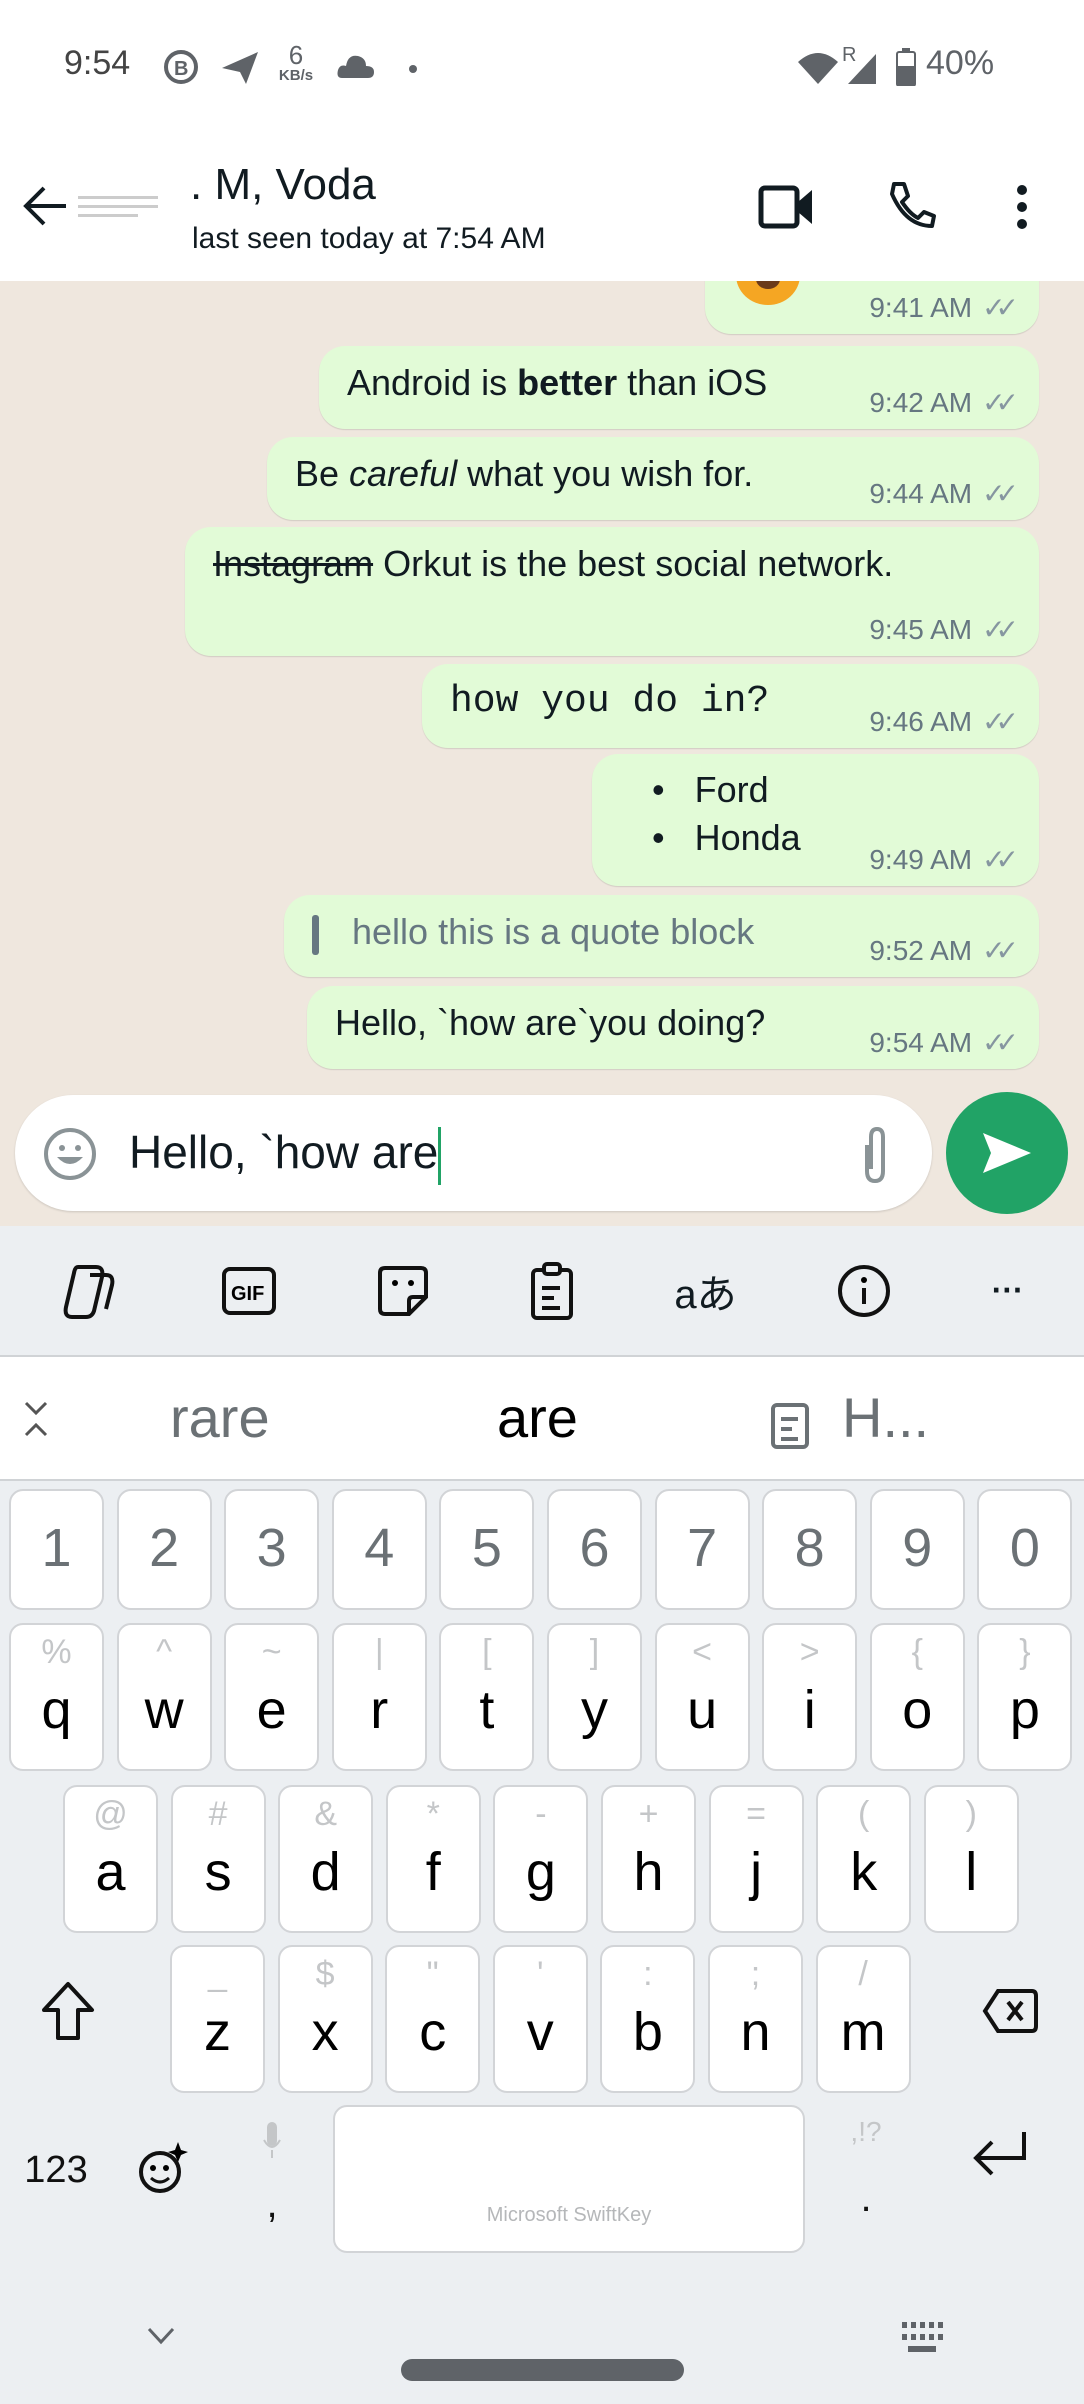 The height and width of the screenshot is (2404, 1084). I want to click on key-c: " c, so click(433, 2019).